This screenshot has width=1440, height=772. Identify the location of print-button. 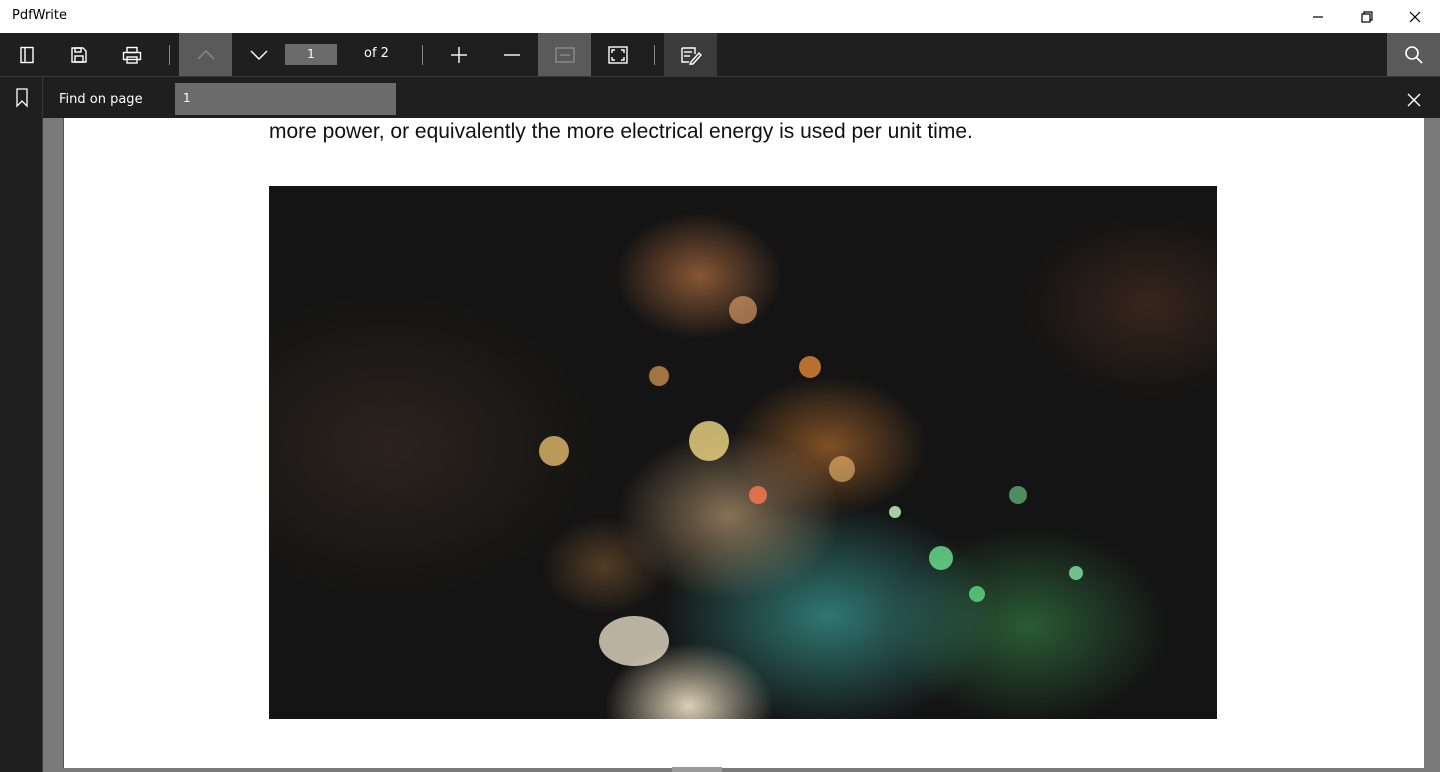
(131, 54).